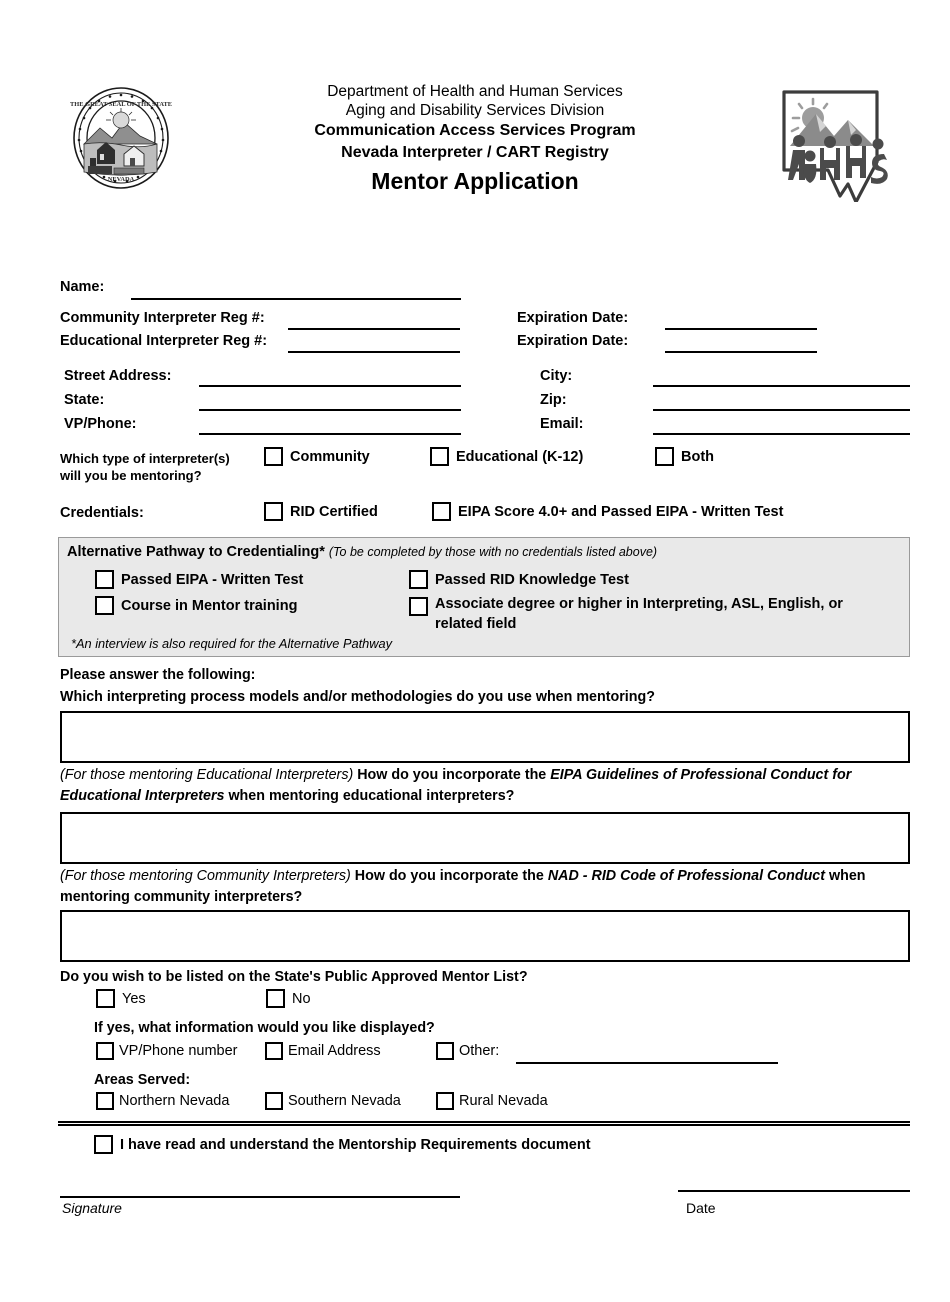 The image size is (950, 1302). Describe the element at coordinates (121, 179) in the screenshot. I see `svg-text: NEVADA` at that location.